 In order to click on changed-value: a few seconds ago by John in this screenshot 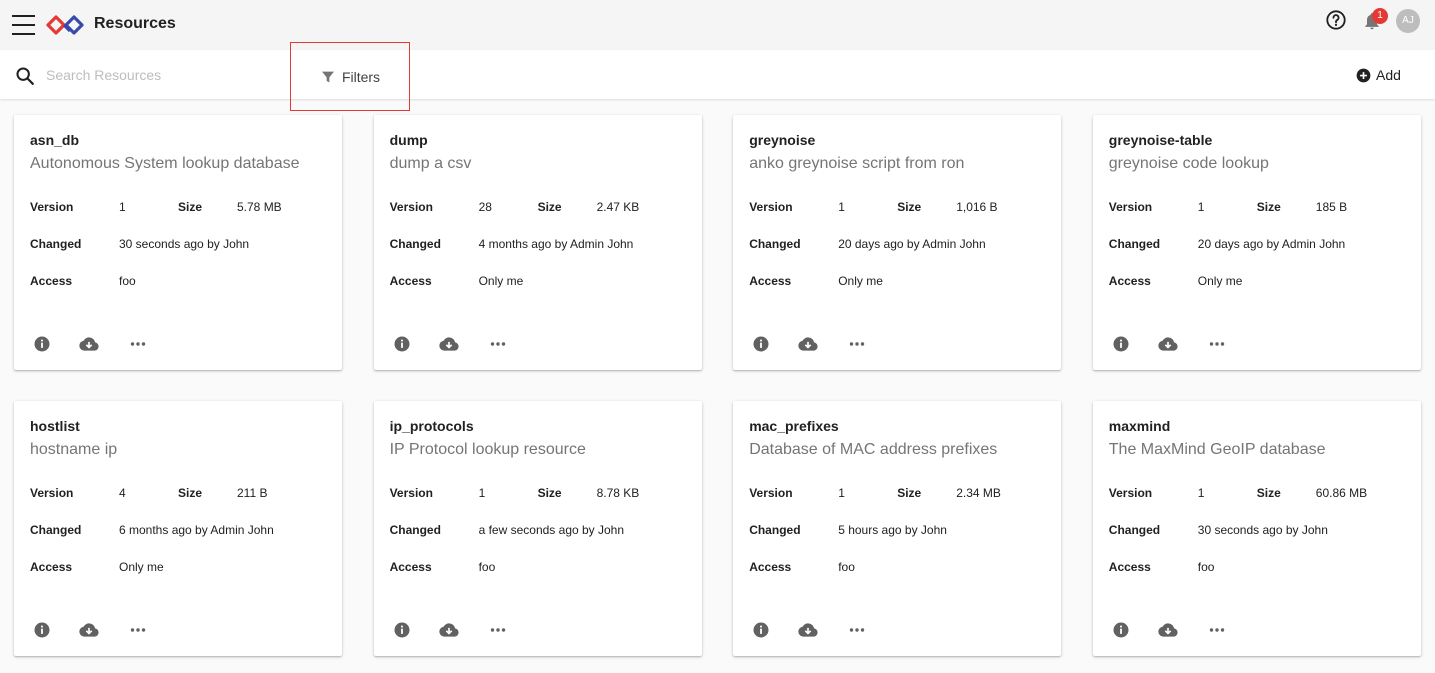, I will do `click(551, 530)`.